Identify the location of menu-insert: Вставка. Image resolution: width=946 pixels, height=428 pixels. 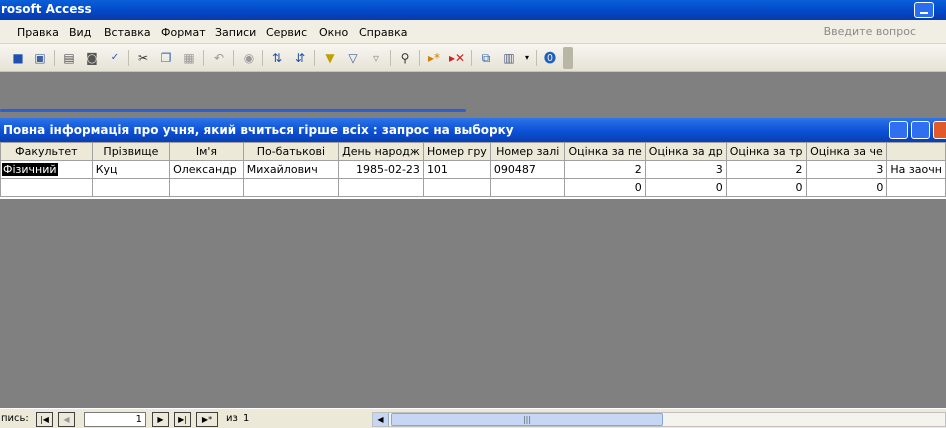
(127, 32).